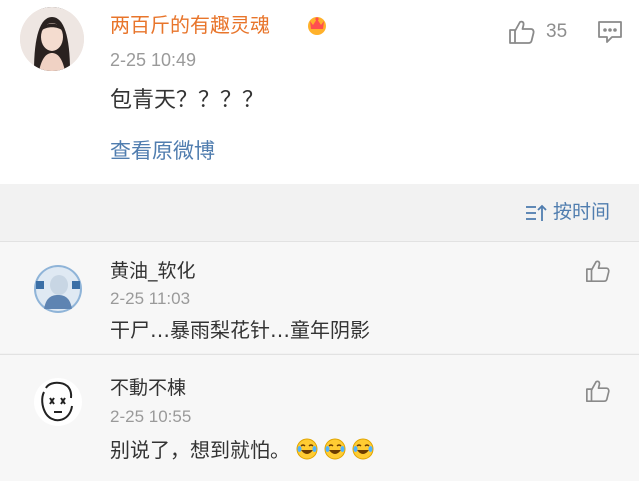 Image resolution: width=639 pixels, height=481 pixels. What do you see at coordinates (200, 450) in the screenshot?
I see `reply-content: 别说了，想到就怕。` at bounding box center [200, 450].